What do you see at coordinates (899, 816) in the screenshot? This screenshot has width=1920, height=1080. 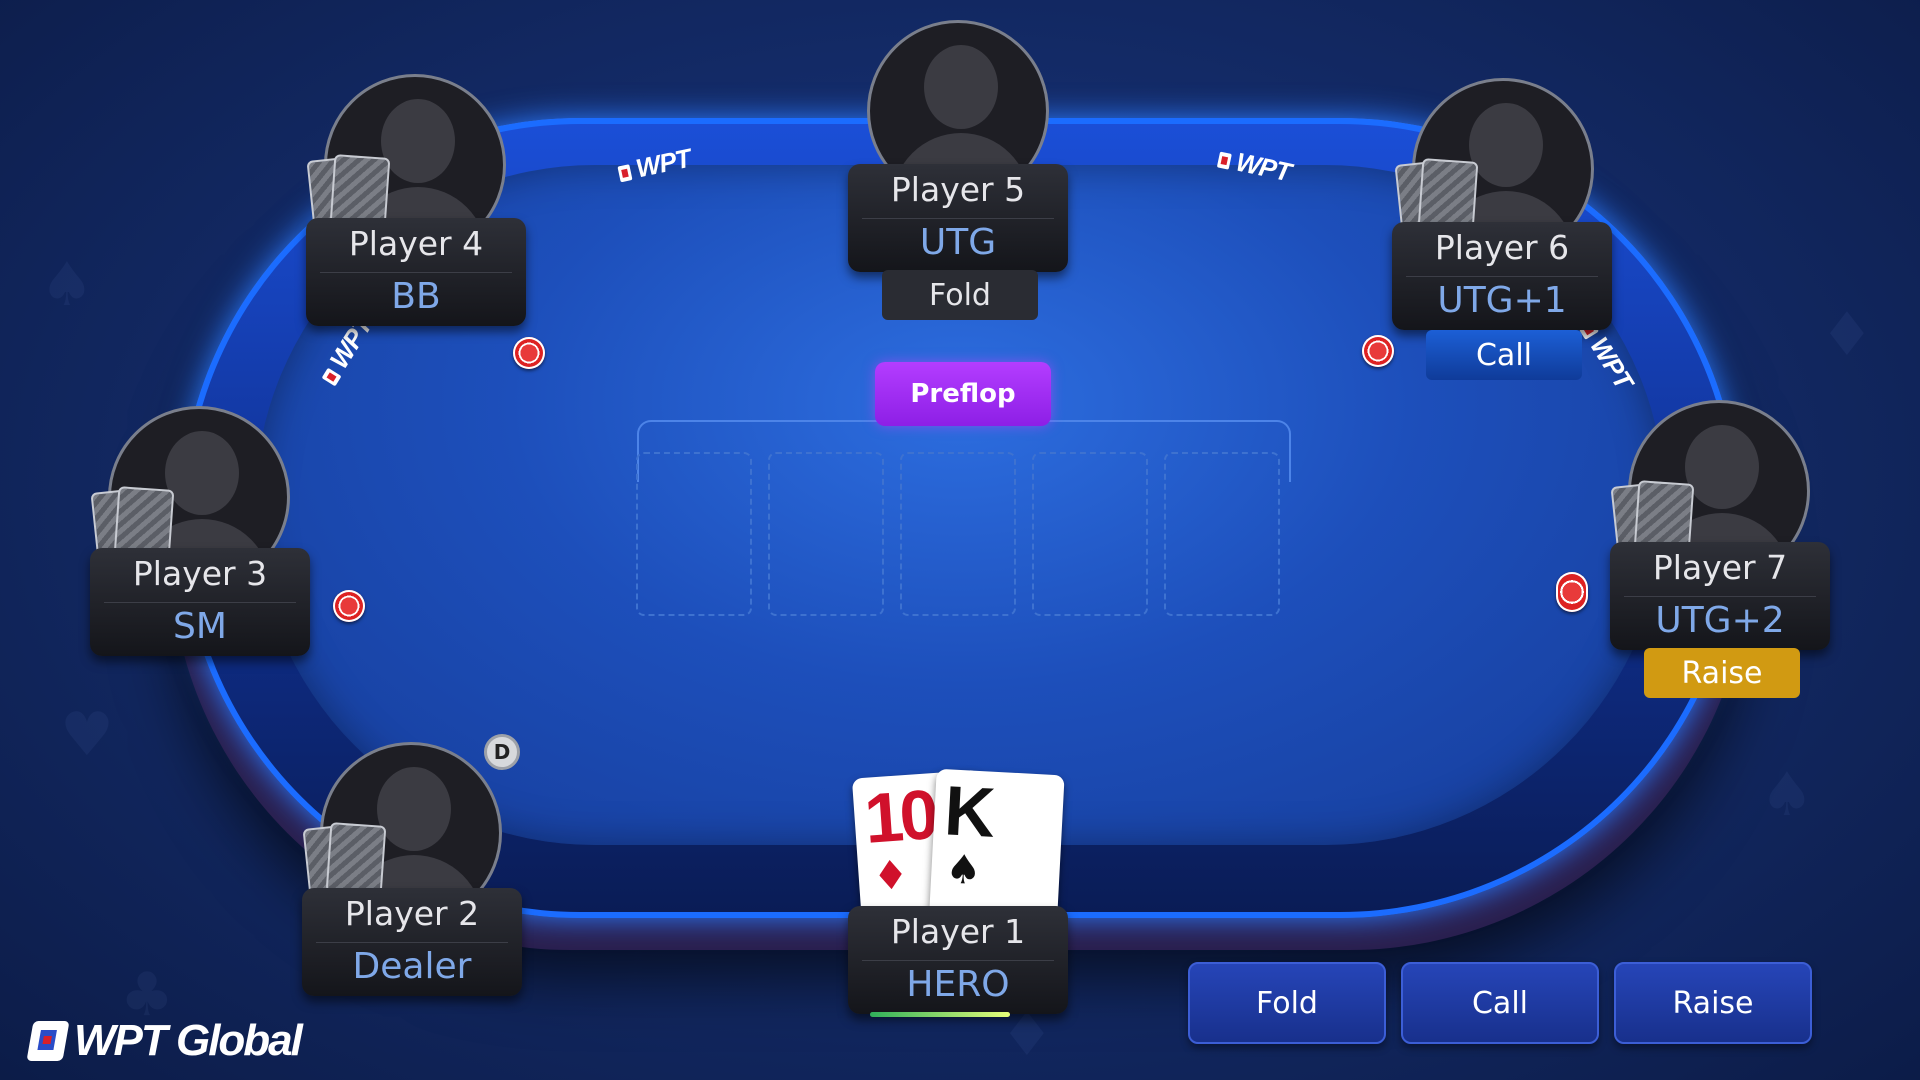 I see `card-rank: 10` at bounding box center [899, 816].